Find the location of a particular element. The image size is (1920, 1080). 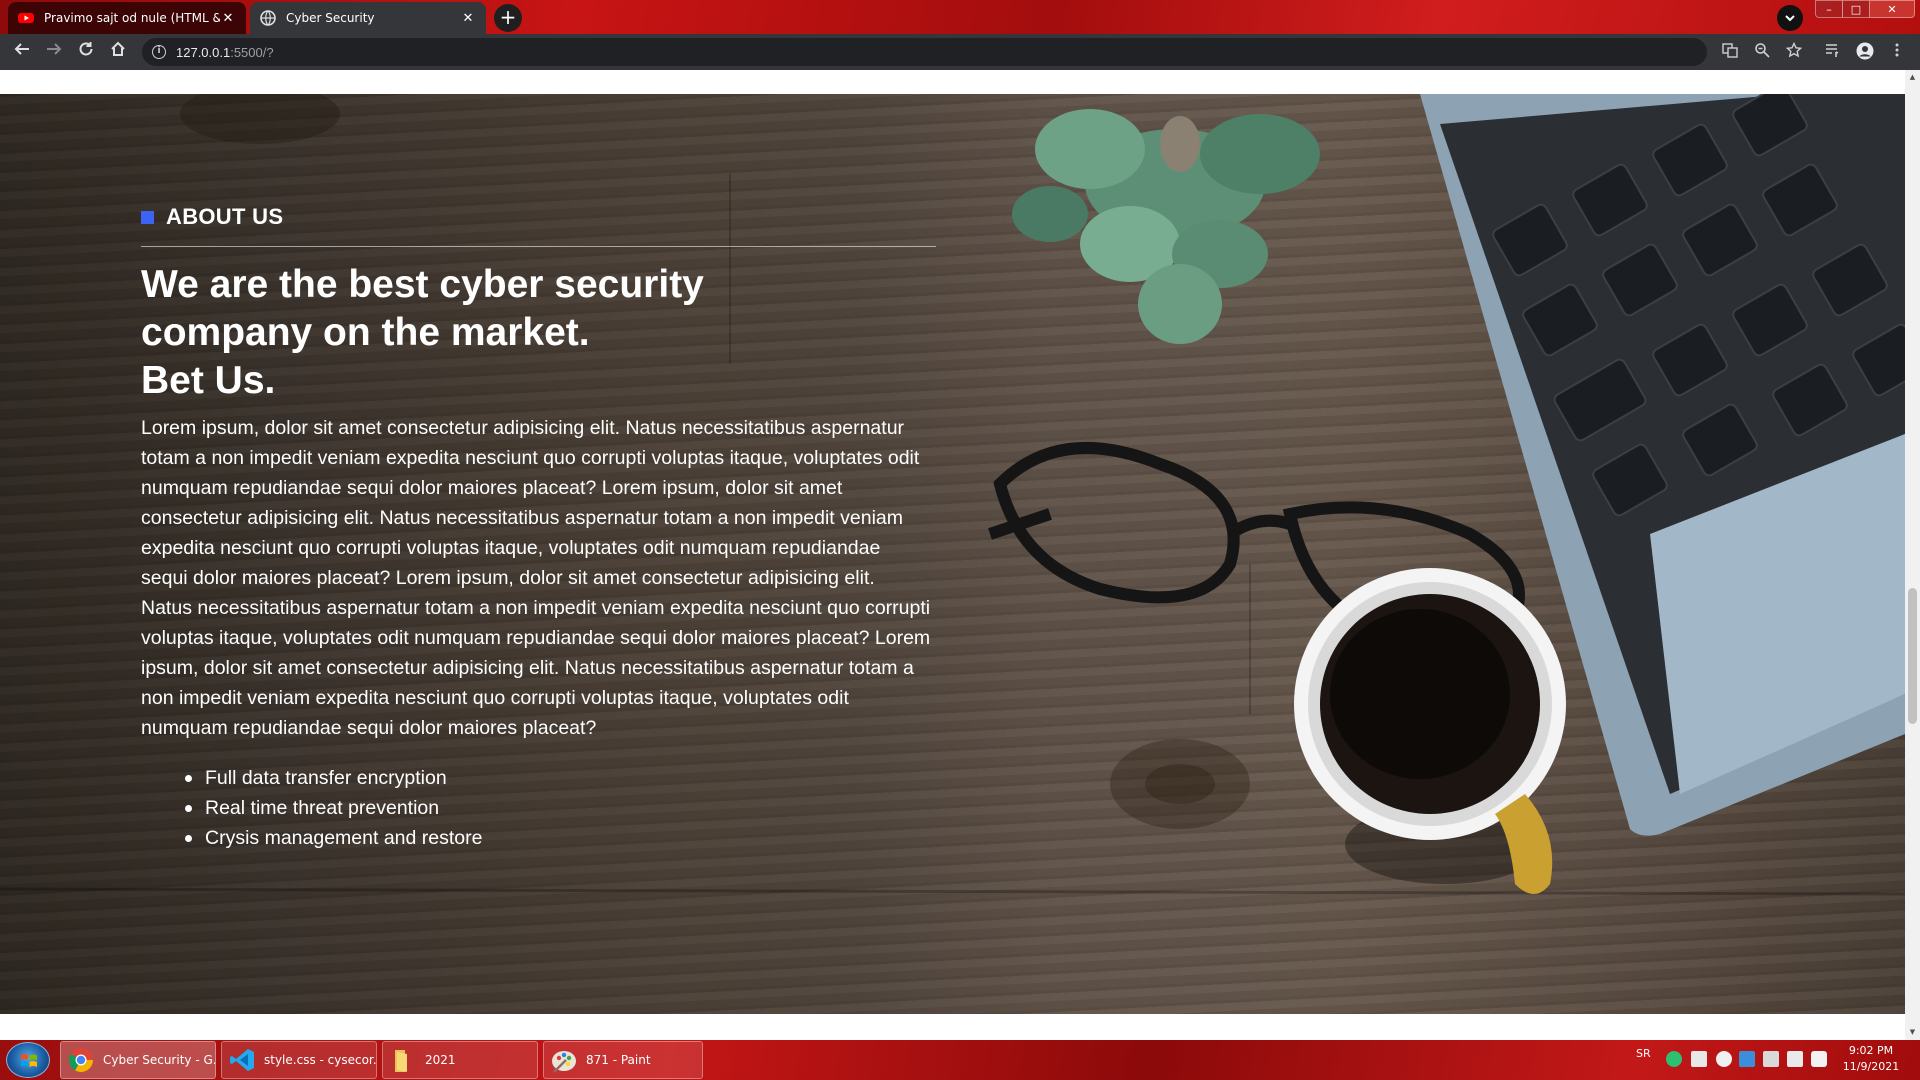

url-host: 127.0.0.1 is located at coordinates (203, 52).